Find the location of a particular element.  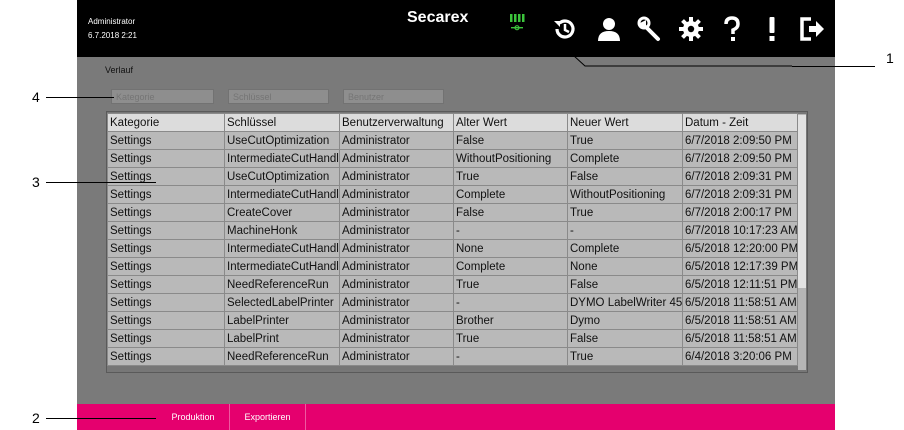

key-filter-input is located at coordinates (278, 96).